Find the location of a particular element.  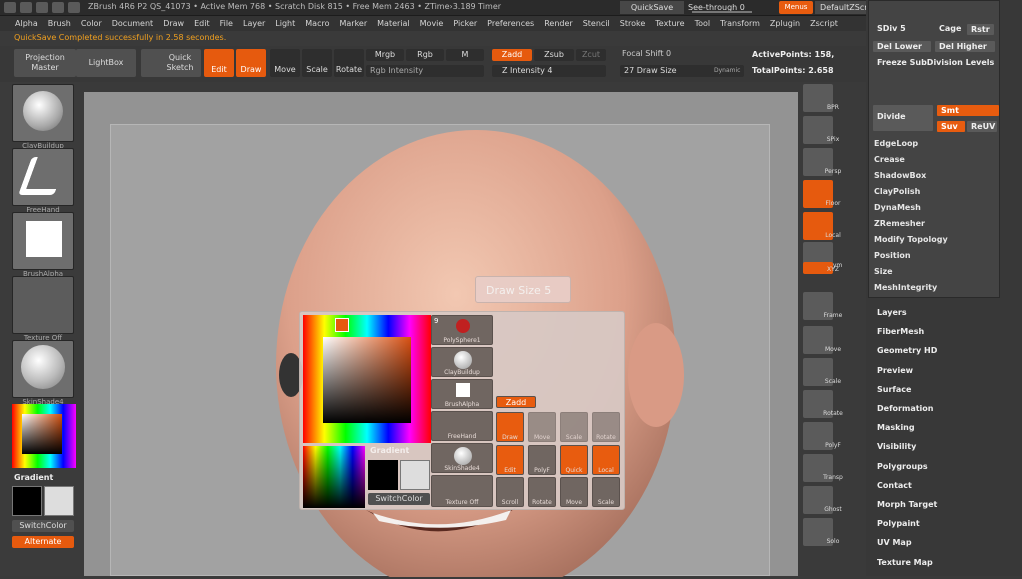

layout-icon is located at coordinates (58, 7).